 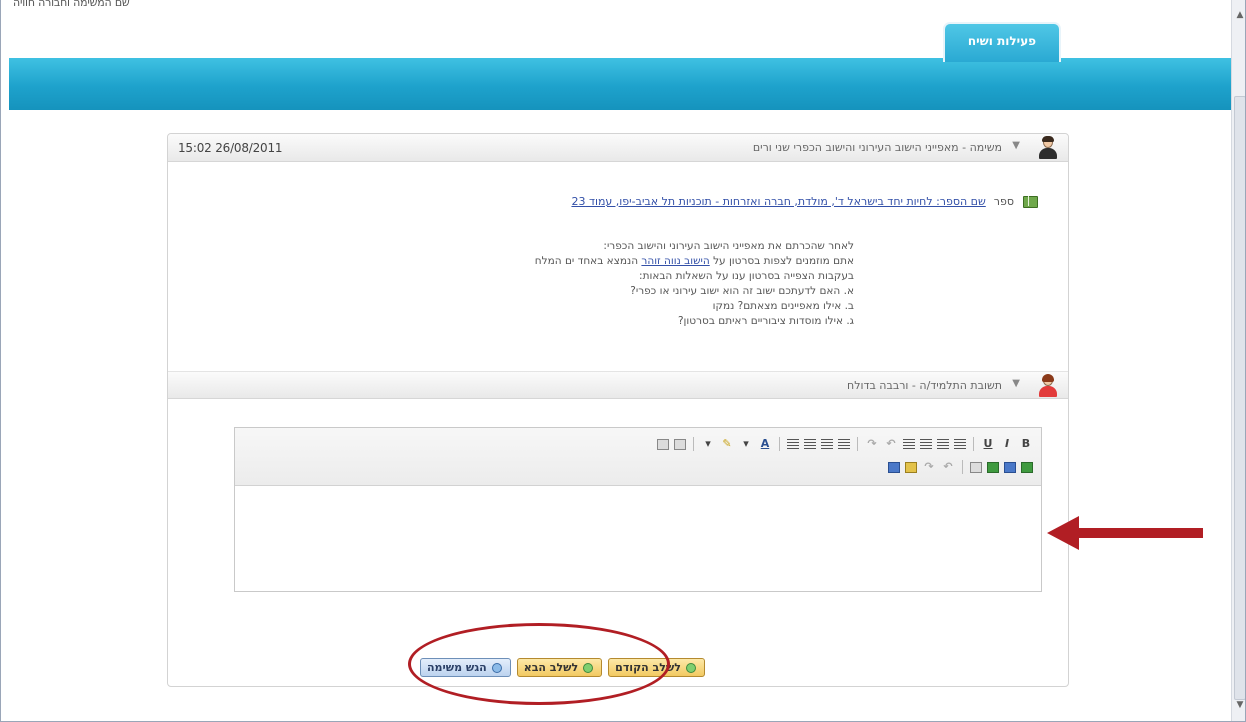 What do you see at coordinates (638, 538) in the screenshot?
I see `answer-text-area` at bounding box center [638, 538].